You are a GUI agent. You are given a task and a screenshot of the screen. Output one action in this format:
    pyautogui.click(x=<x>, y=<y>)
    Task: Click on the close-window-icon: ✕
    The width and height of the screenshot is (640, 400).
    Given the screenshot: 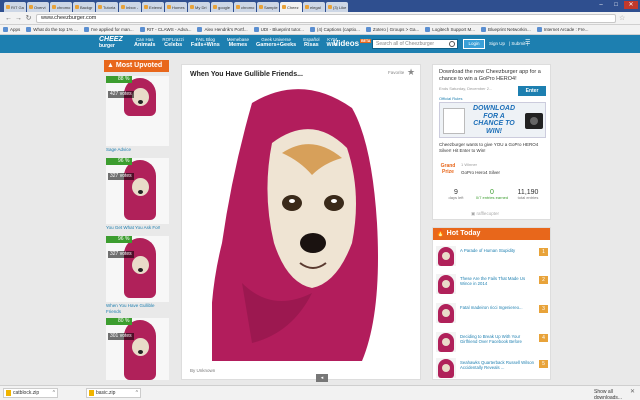 What is the action you would take?
    pyautogui.click(x=631, y=5)
    